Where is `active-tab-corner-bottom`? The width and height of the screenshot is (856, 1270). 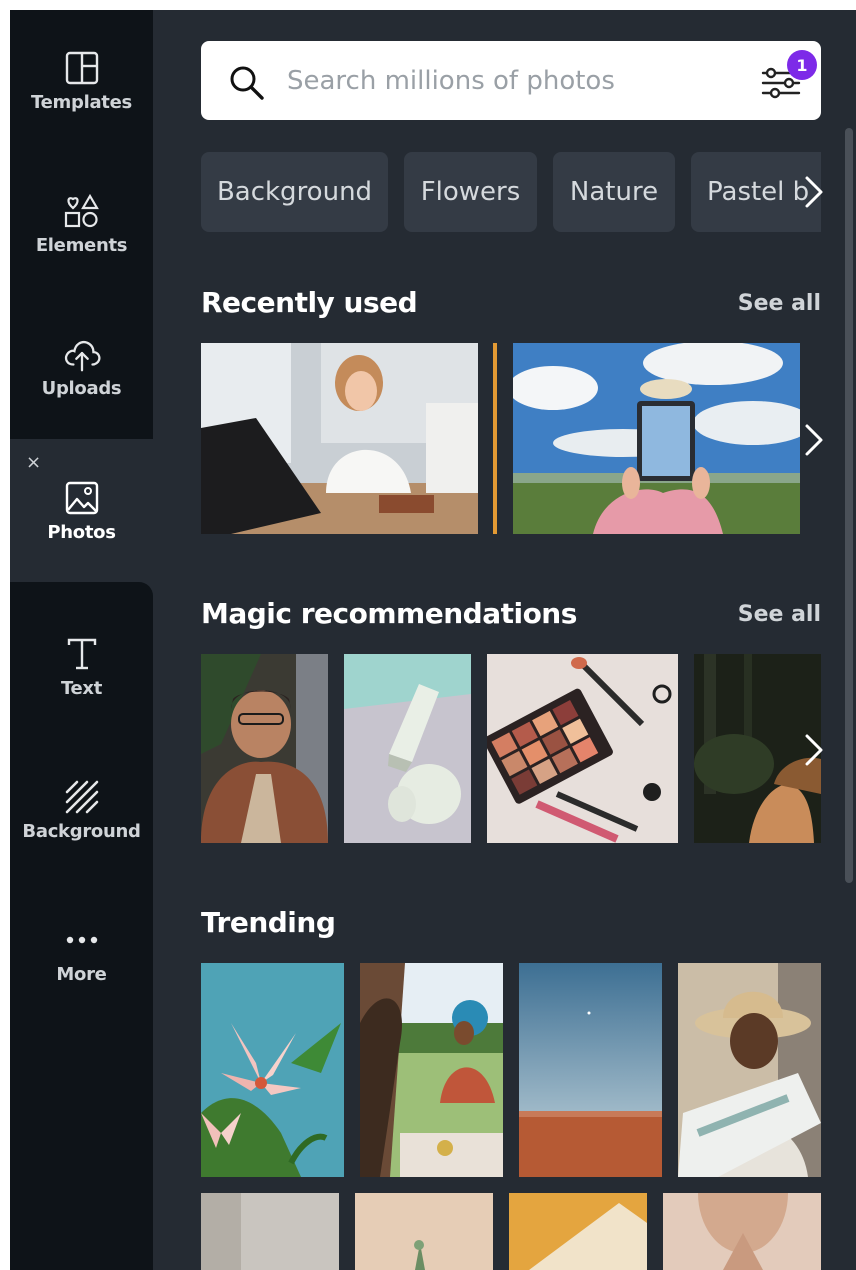
active-tab-corner-bottom is located at coordinates (81, 589).